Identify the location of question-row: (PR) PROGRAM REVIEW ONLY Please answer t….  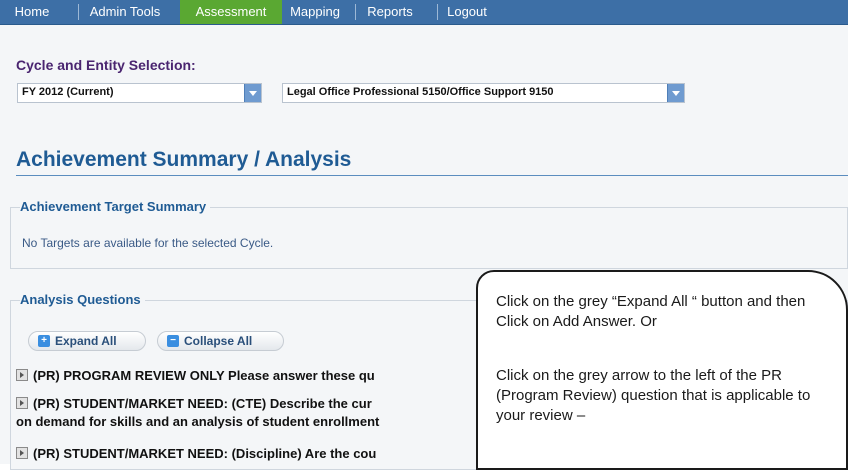
(195, 375).